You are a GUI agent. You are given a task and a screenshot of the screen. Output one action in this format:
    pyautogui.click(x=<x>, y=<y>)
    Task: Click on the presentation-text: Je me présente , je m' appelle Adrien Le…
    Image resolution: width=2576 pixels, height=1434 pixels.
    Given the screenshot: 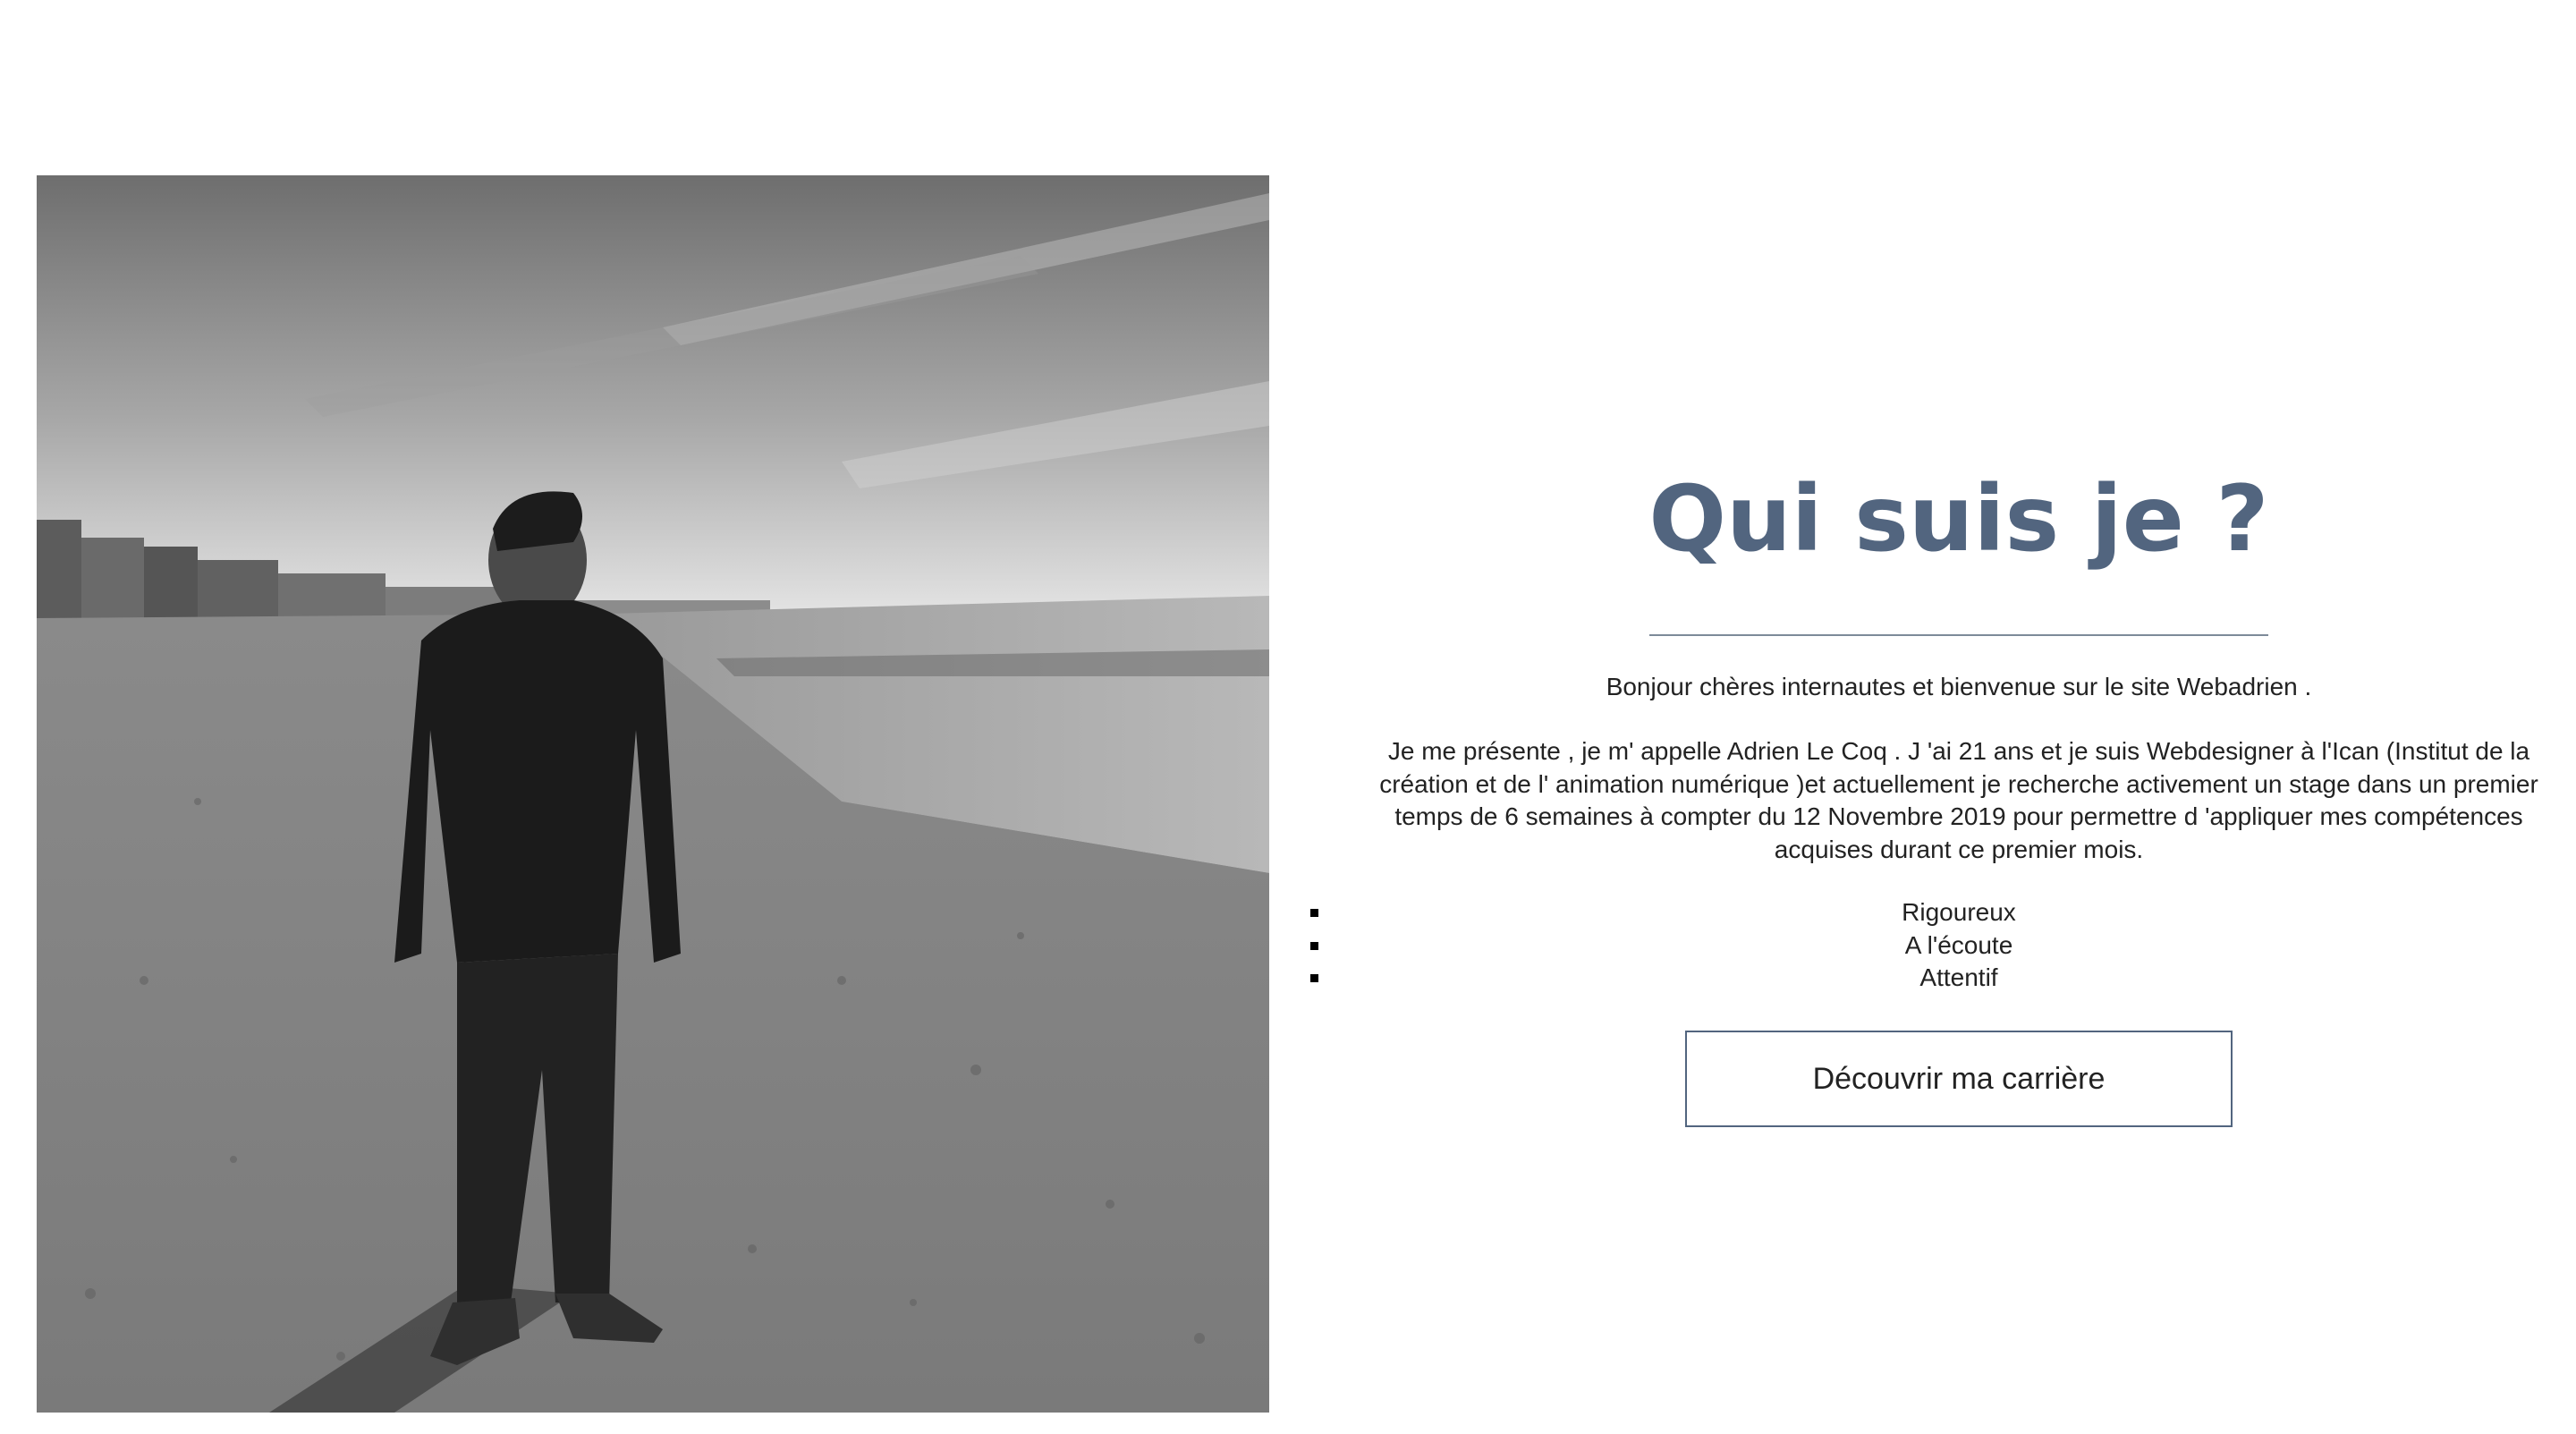 What is the action you would take?
    pyautogui.click(x=1958, y=800)
    